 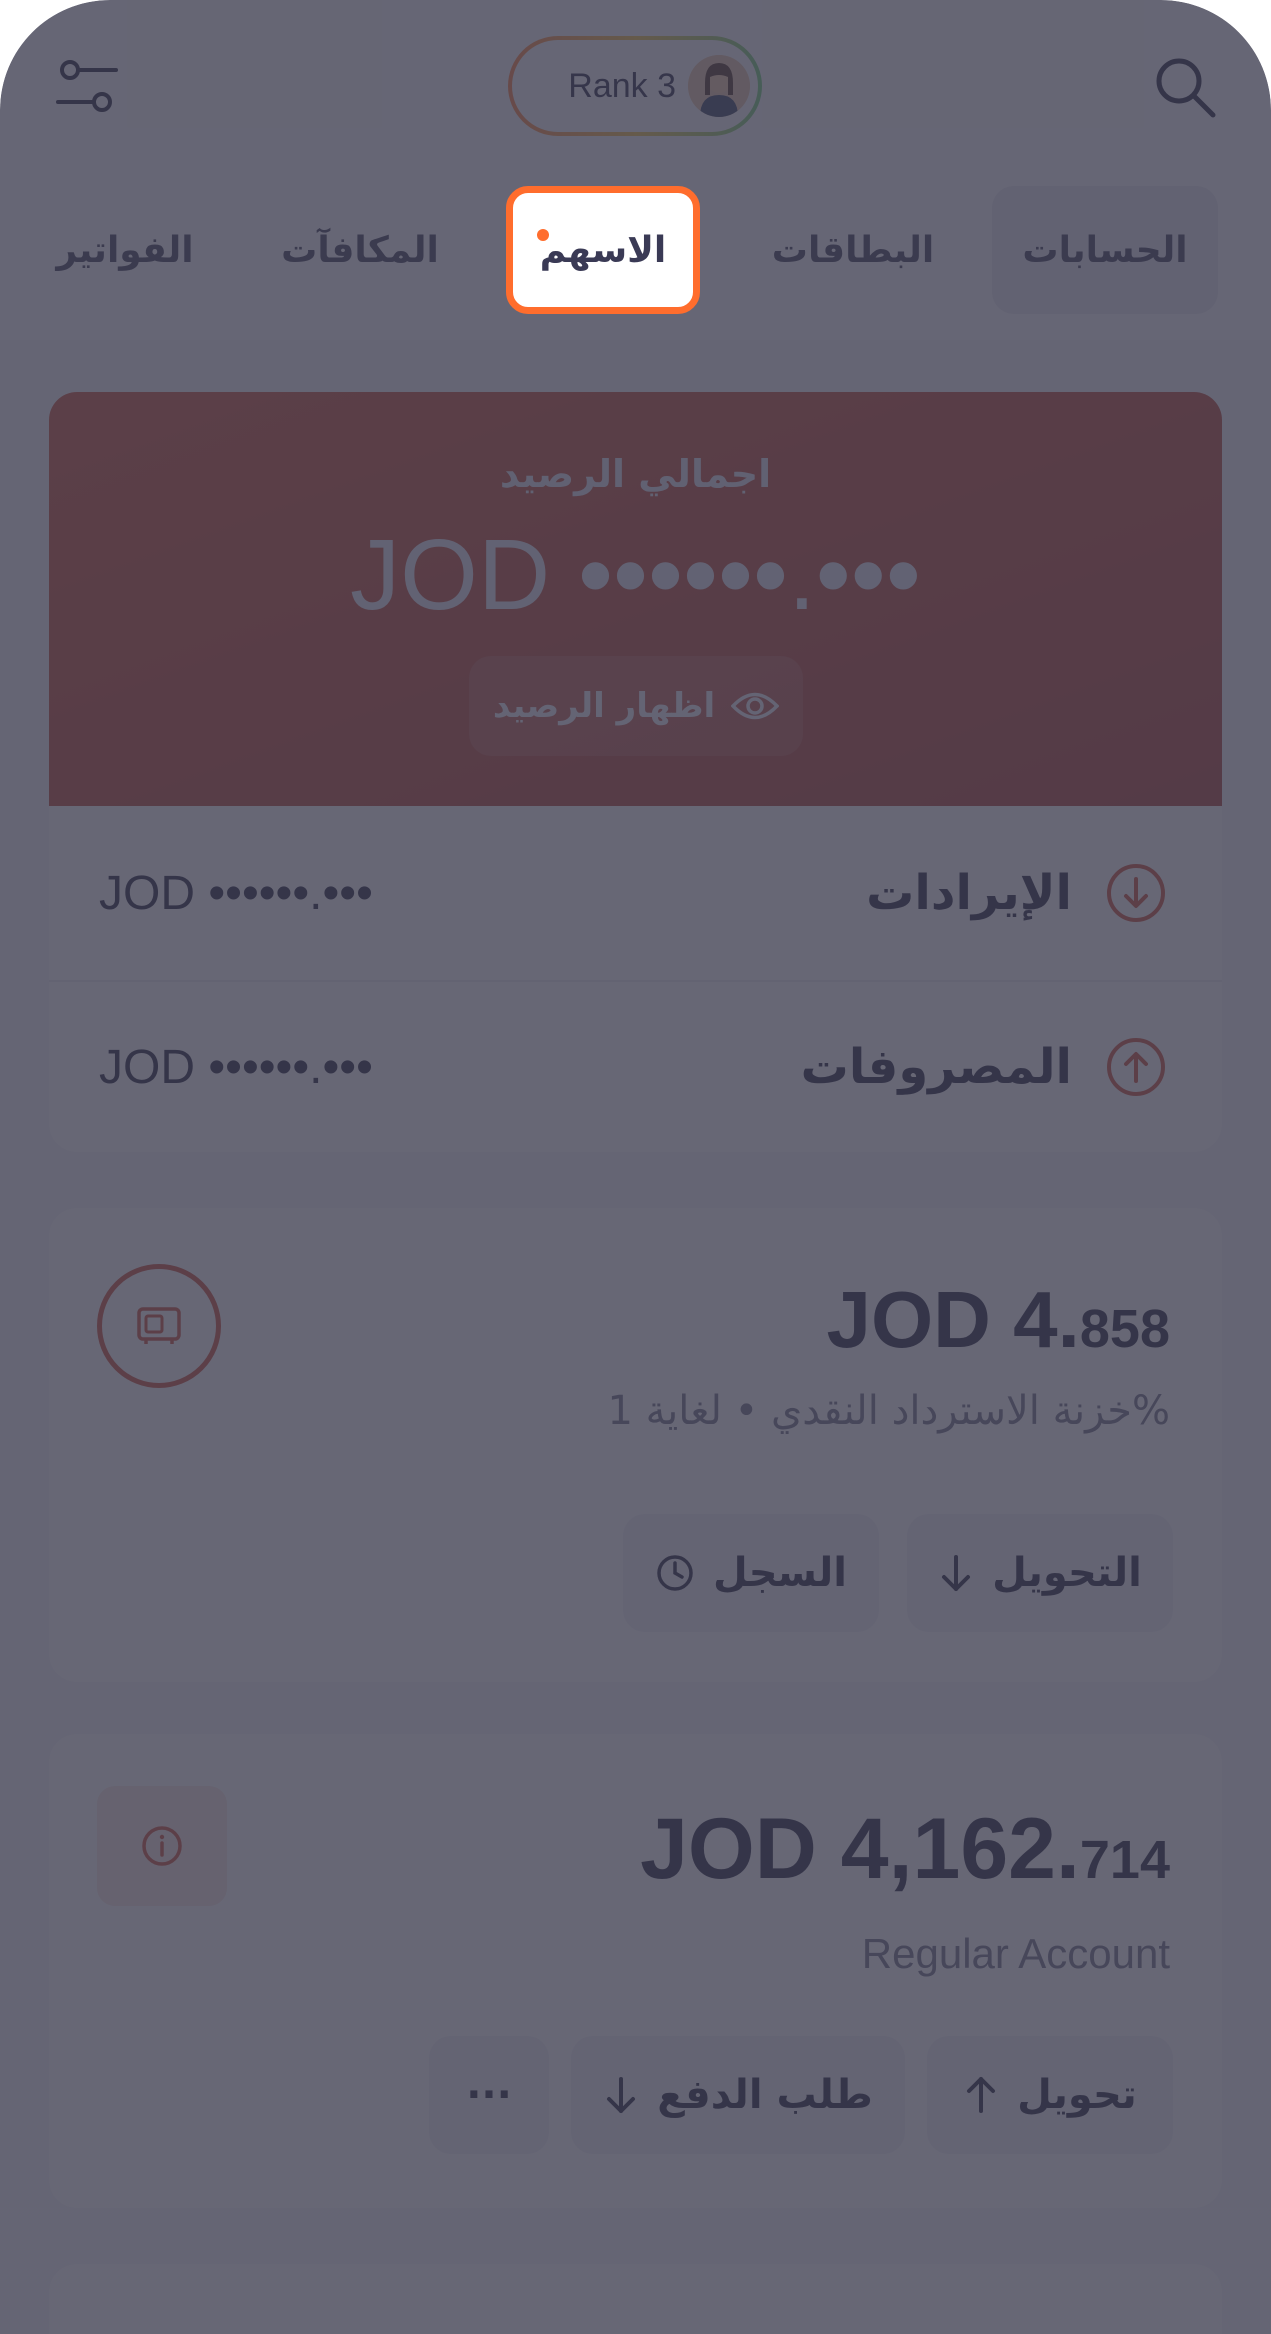 I want to click on tab-accounts: الحسابات, so click(x=1105, y=250).